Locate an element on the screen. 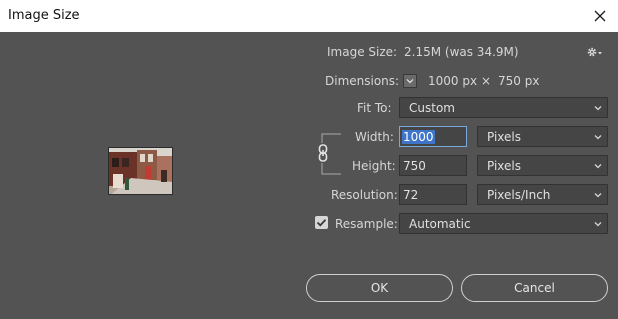 This screenshot has width=618, height=319. width-input: 1000 is located at coordinates (433, 136).